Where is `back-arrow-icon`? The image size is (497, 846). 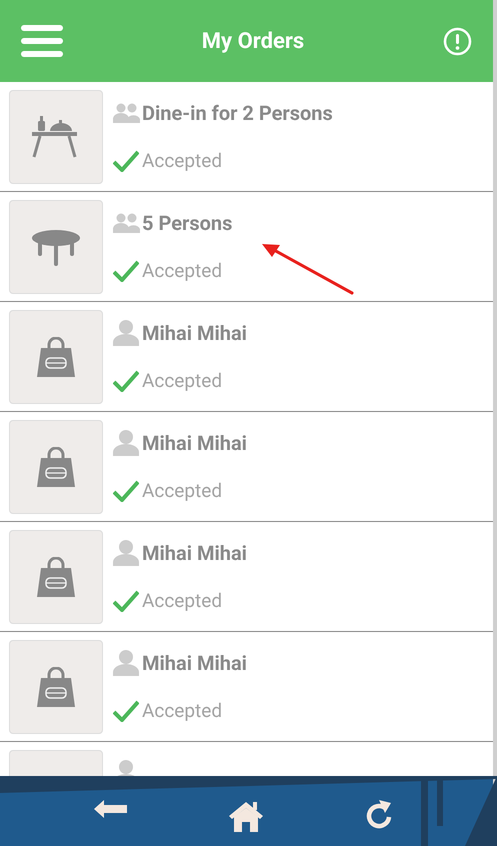 back-arrow-icon is located at coordinates (110, 809).